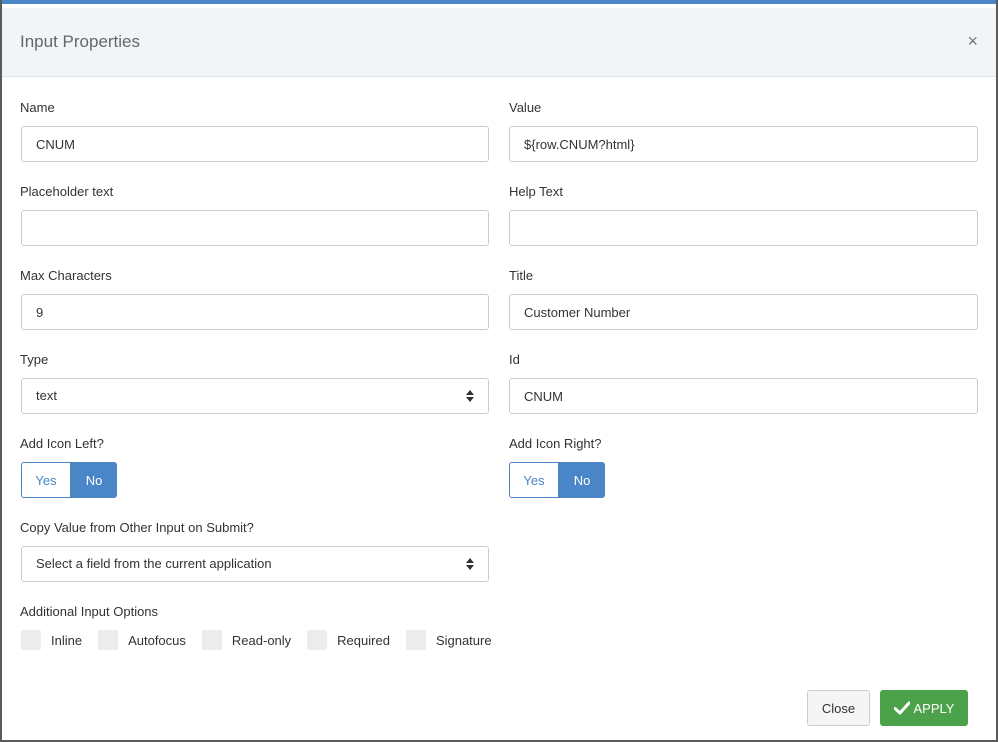 This screenshot has height=742, width=998. Describe the element at coordinates (521, 275) in the screenshot. I see `title-label: Title` at that location.